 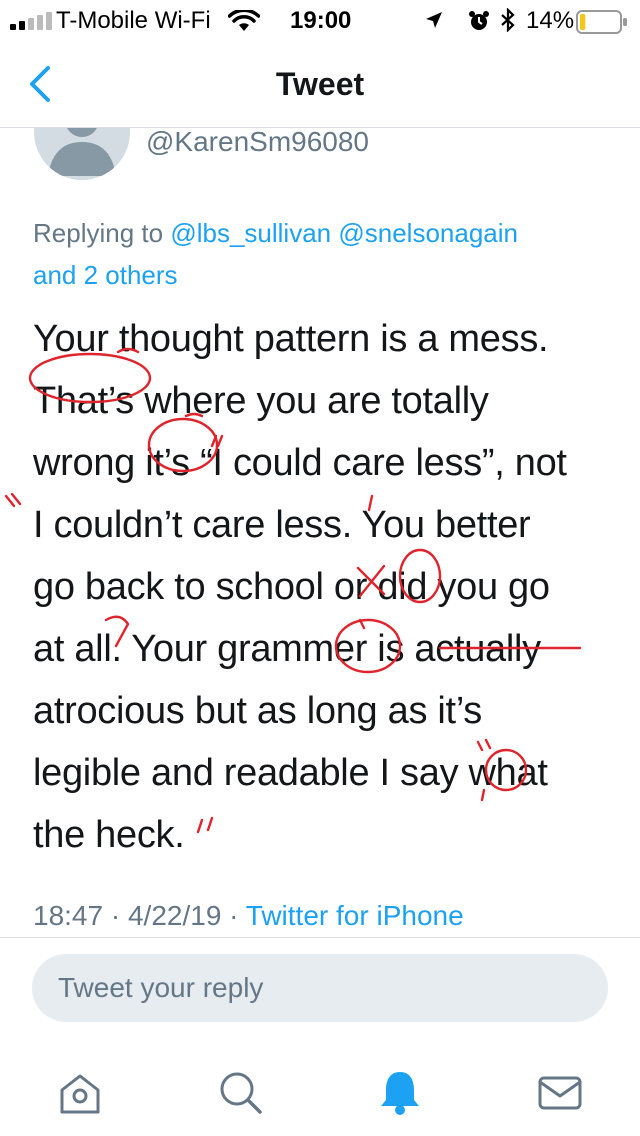 I want to click on tweet-meta: 18:47 · 4/22/19 · Twitter for iPhone, so click(x=248, y=916).